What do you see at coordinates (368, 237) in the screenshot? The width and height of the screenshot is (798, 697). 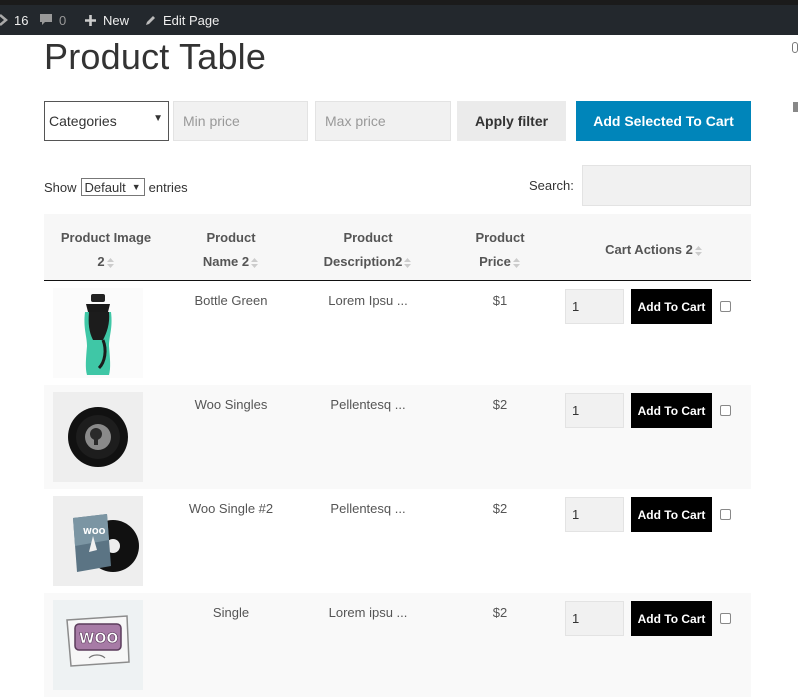 I see `column-header-description-line1: Product` at bounding box center [368, 237].